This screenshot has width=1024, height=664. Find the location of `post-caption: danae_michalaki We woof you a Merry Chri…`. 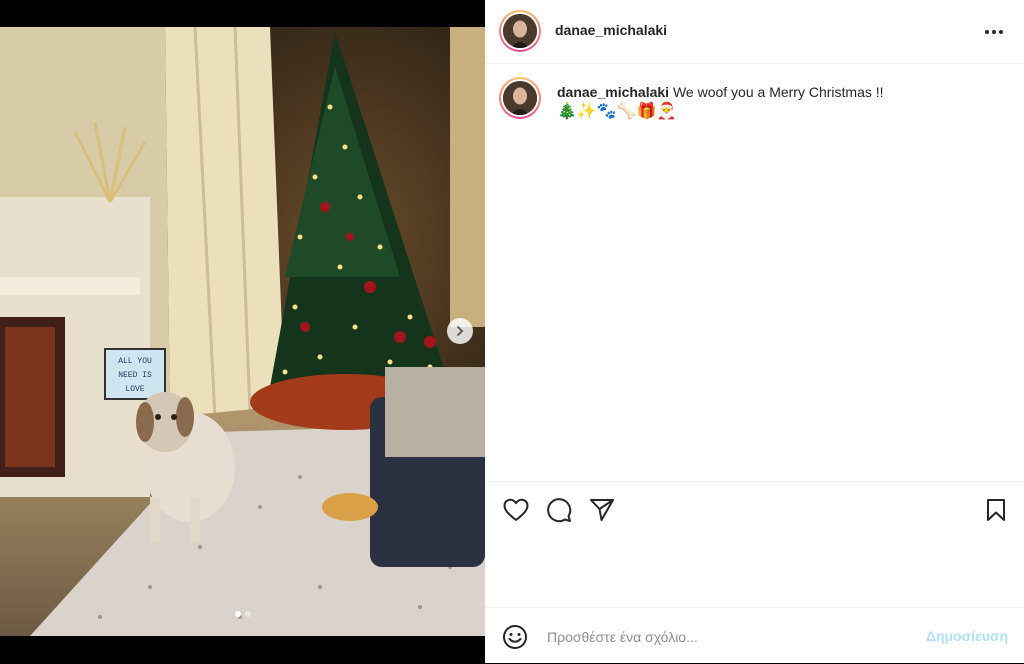

post-caption: danae_michalaki We woof you a Merry Chri… is located at coordinates (777, 102).